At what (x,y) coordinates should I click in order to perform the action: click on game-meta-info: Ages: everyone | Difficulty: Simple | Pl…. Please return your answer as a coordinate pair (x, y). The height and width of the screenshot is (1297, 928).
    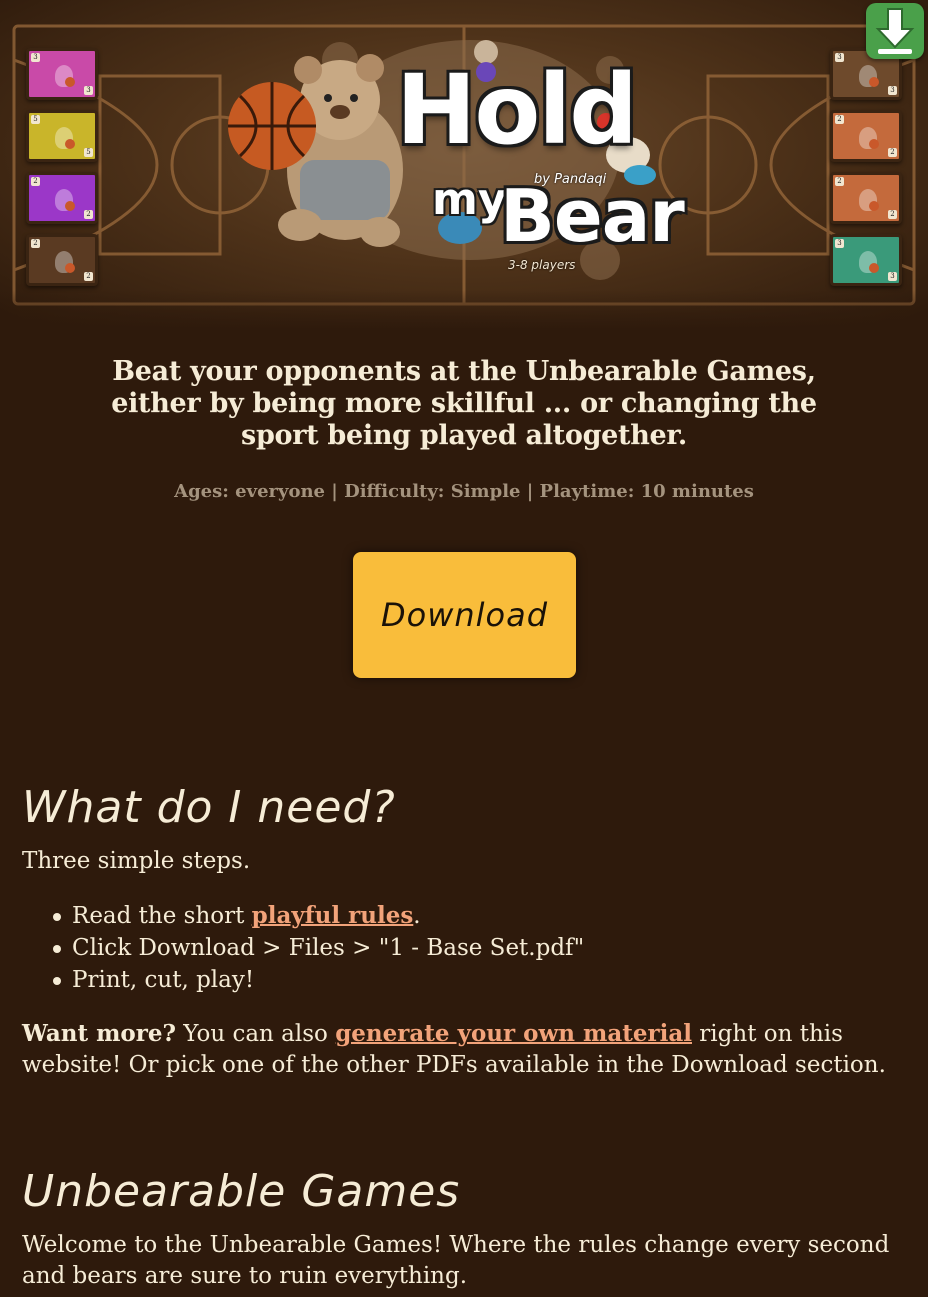
    Looking at the image, I should click on (464, 491).